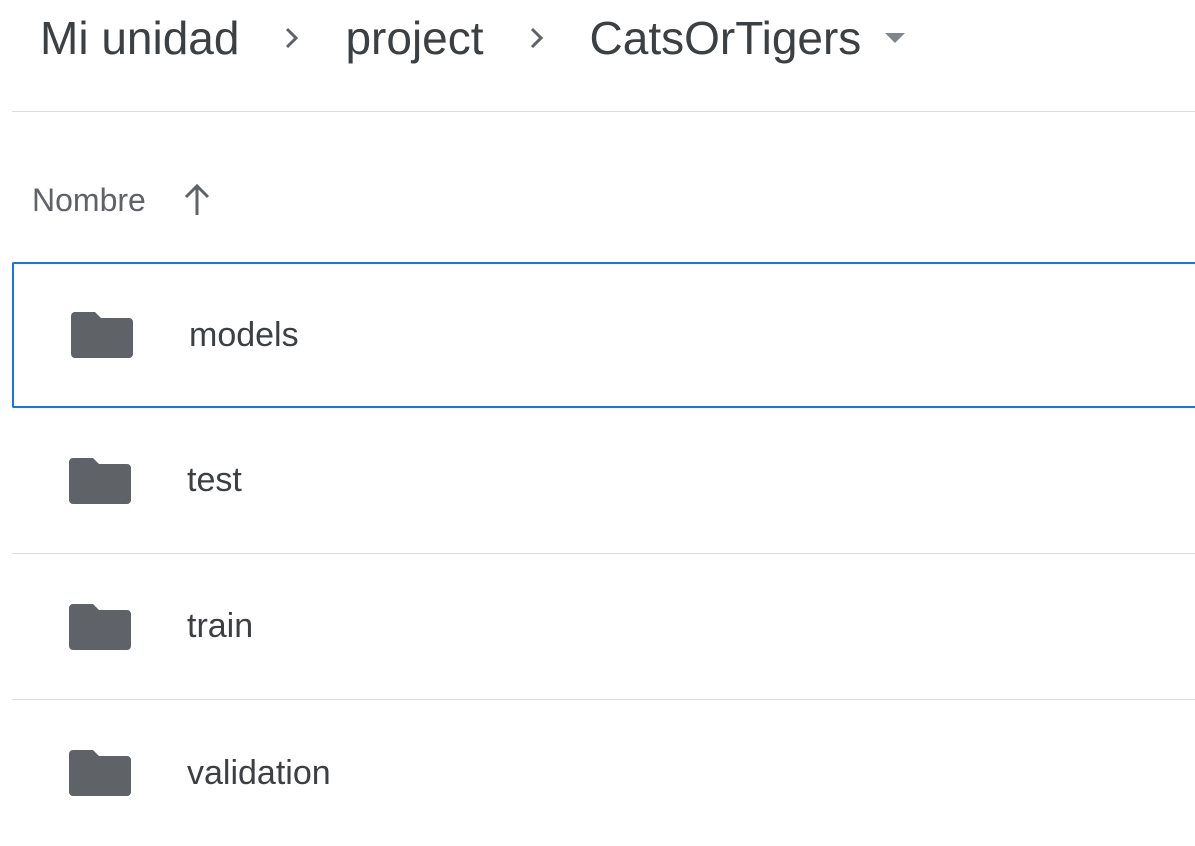  Describe the element at coordinates (259, 772) in the screenshot. I see `file-name: validation` at that location.